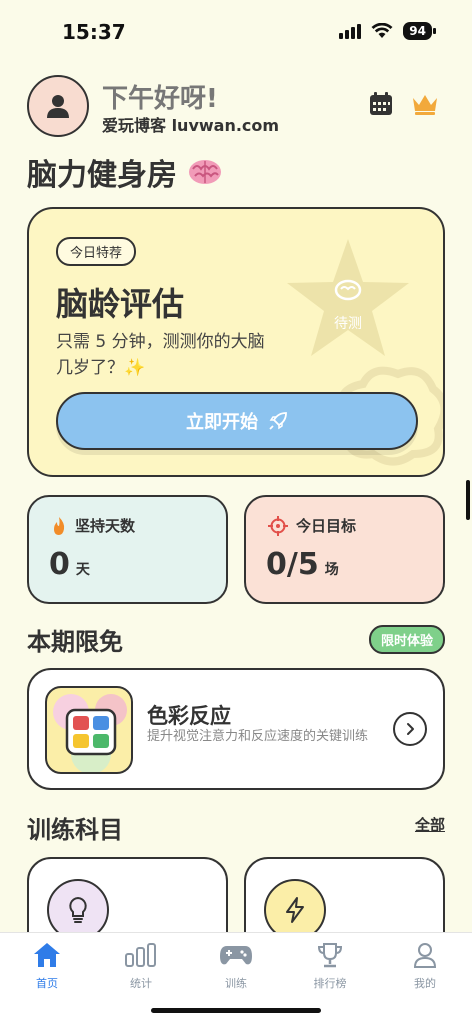 Image resolution: width=472 pixels, height=1024 pixels. I want to click on streak-value: 0 天, so click(69, 564).